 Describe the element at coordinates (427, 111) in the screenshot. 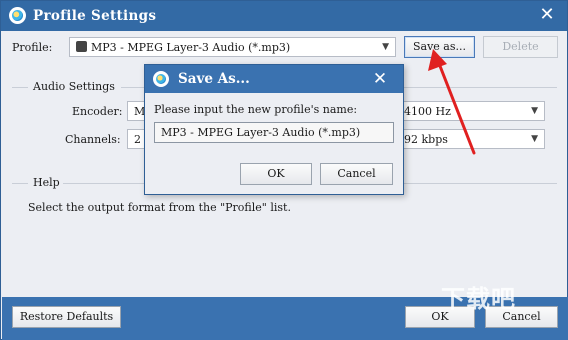

I see `sample-rate-value: 4100 Hz` at that location.